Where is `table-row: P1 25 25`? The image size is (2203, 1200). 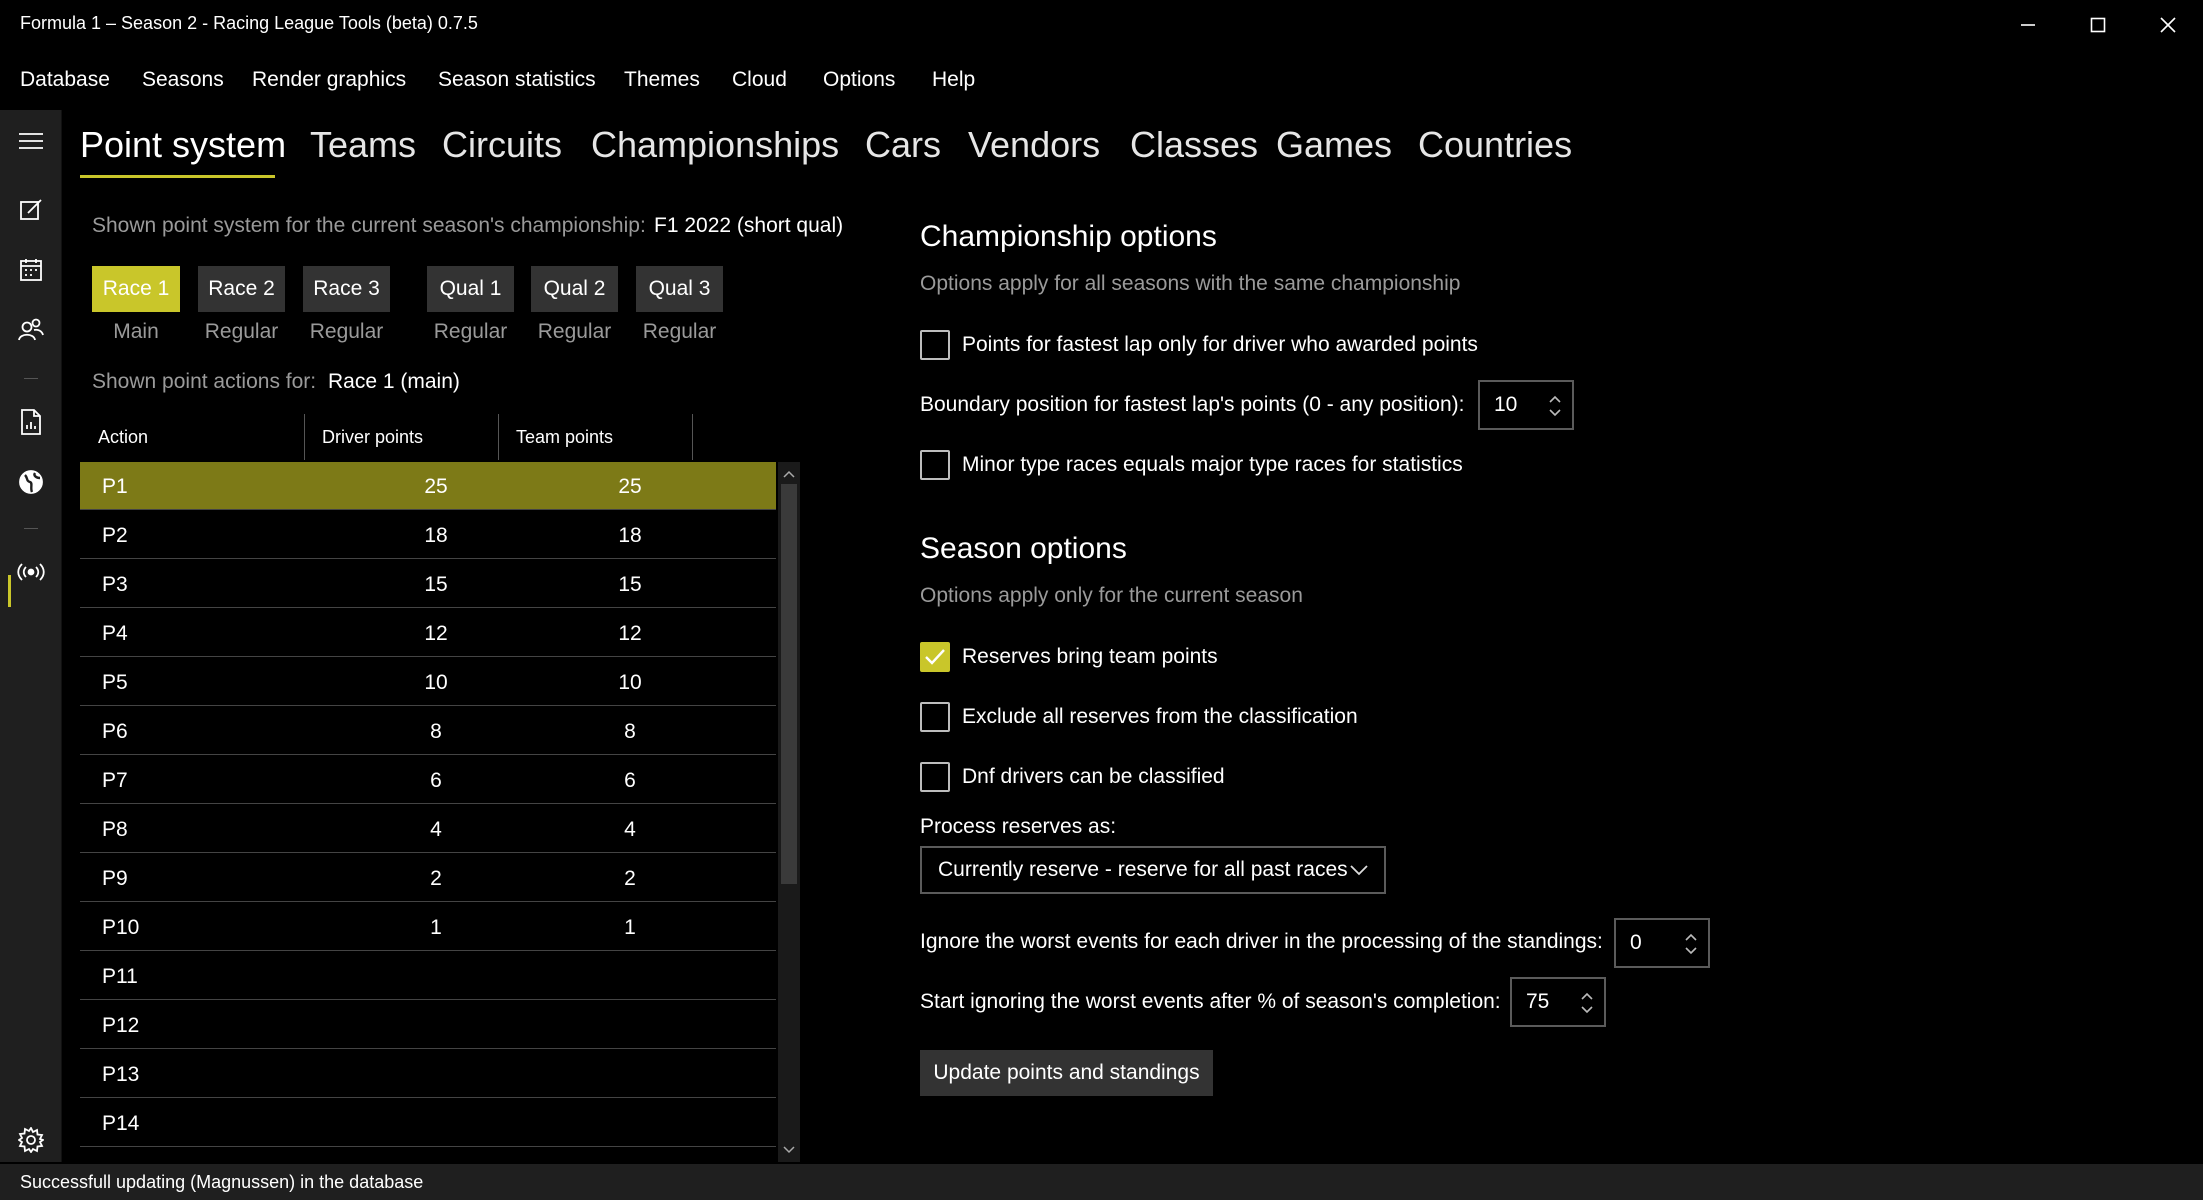
table-row: P1 25 25 is located at coordinates (428, 486).